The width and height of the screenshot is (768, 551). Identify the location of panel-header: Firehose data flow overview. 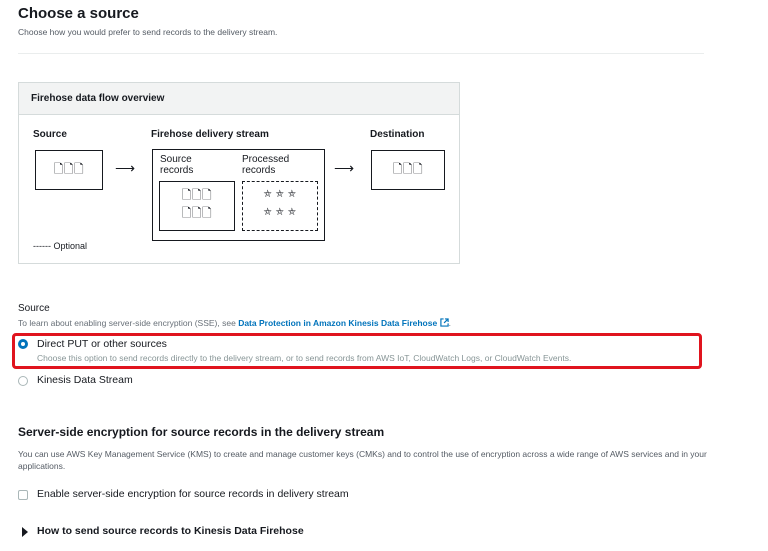
(239, 99).